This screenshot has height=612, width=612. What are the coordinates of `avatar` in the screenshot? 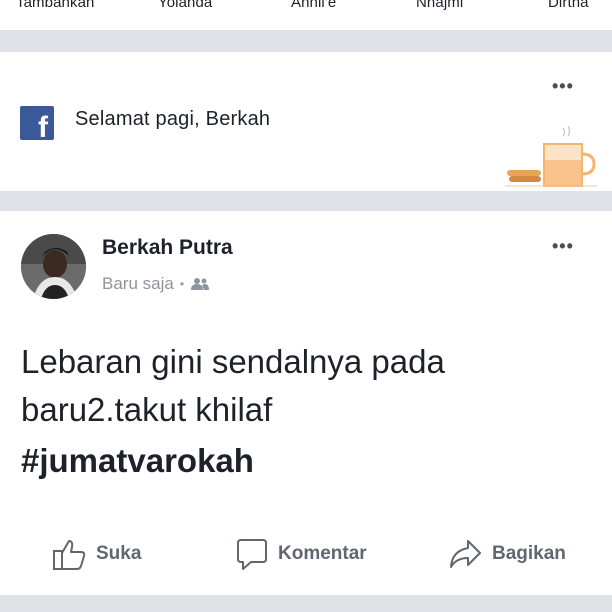 It's located at (53, 266).